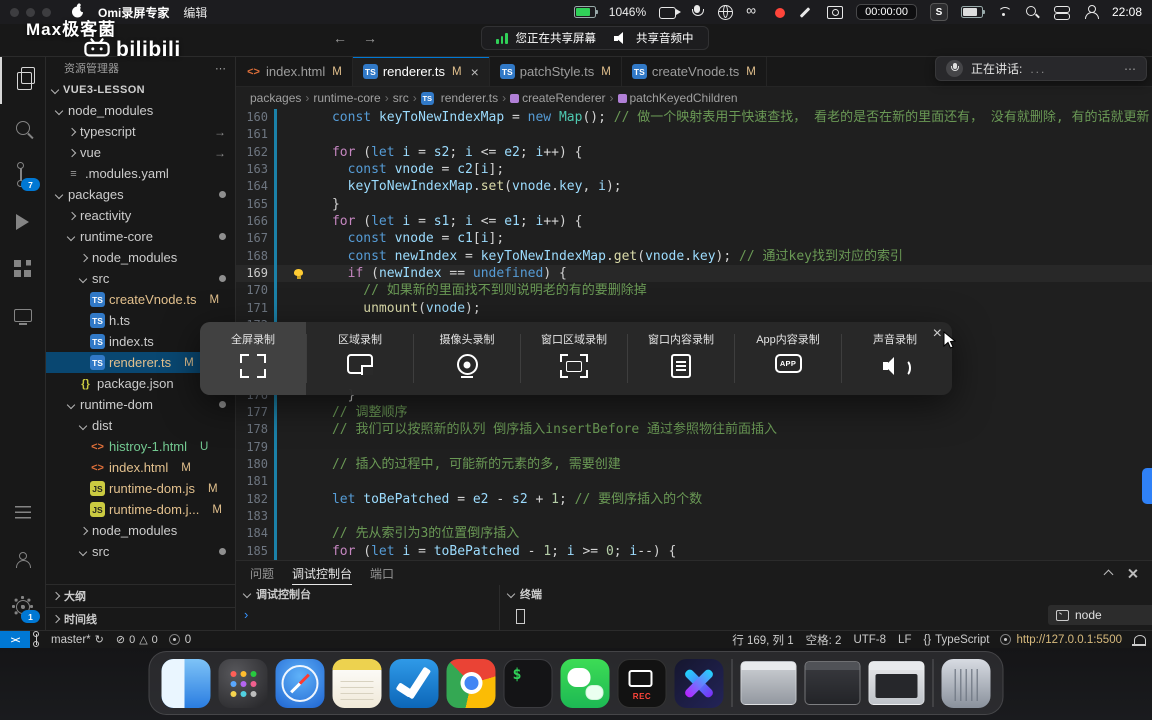 The width and height of the screenshot is (1152, 720). Describe the element at coordinates (896, 683) in the screenshot. I see `window-preview-3-dock-icon` at that location.